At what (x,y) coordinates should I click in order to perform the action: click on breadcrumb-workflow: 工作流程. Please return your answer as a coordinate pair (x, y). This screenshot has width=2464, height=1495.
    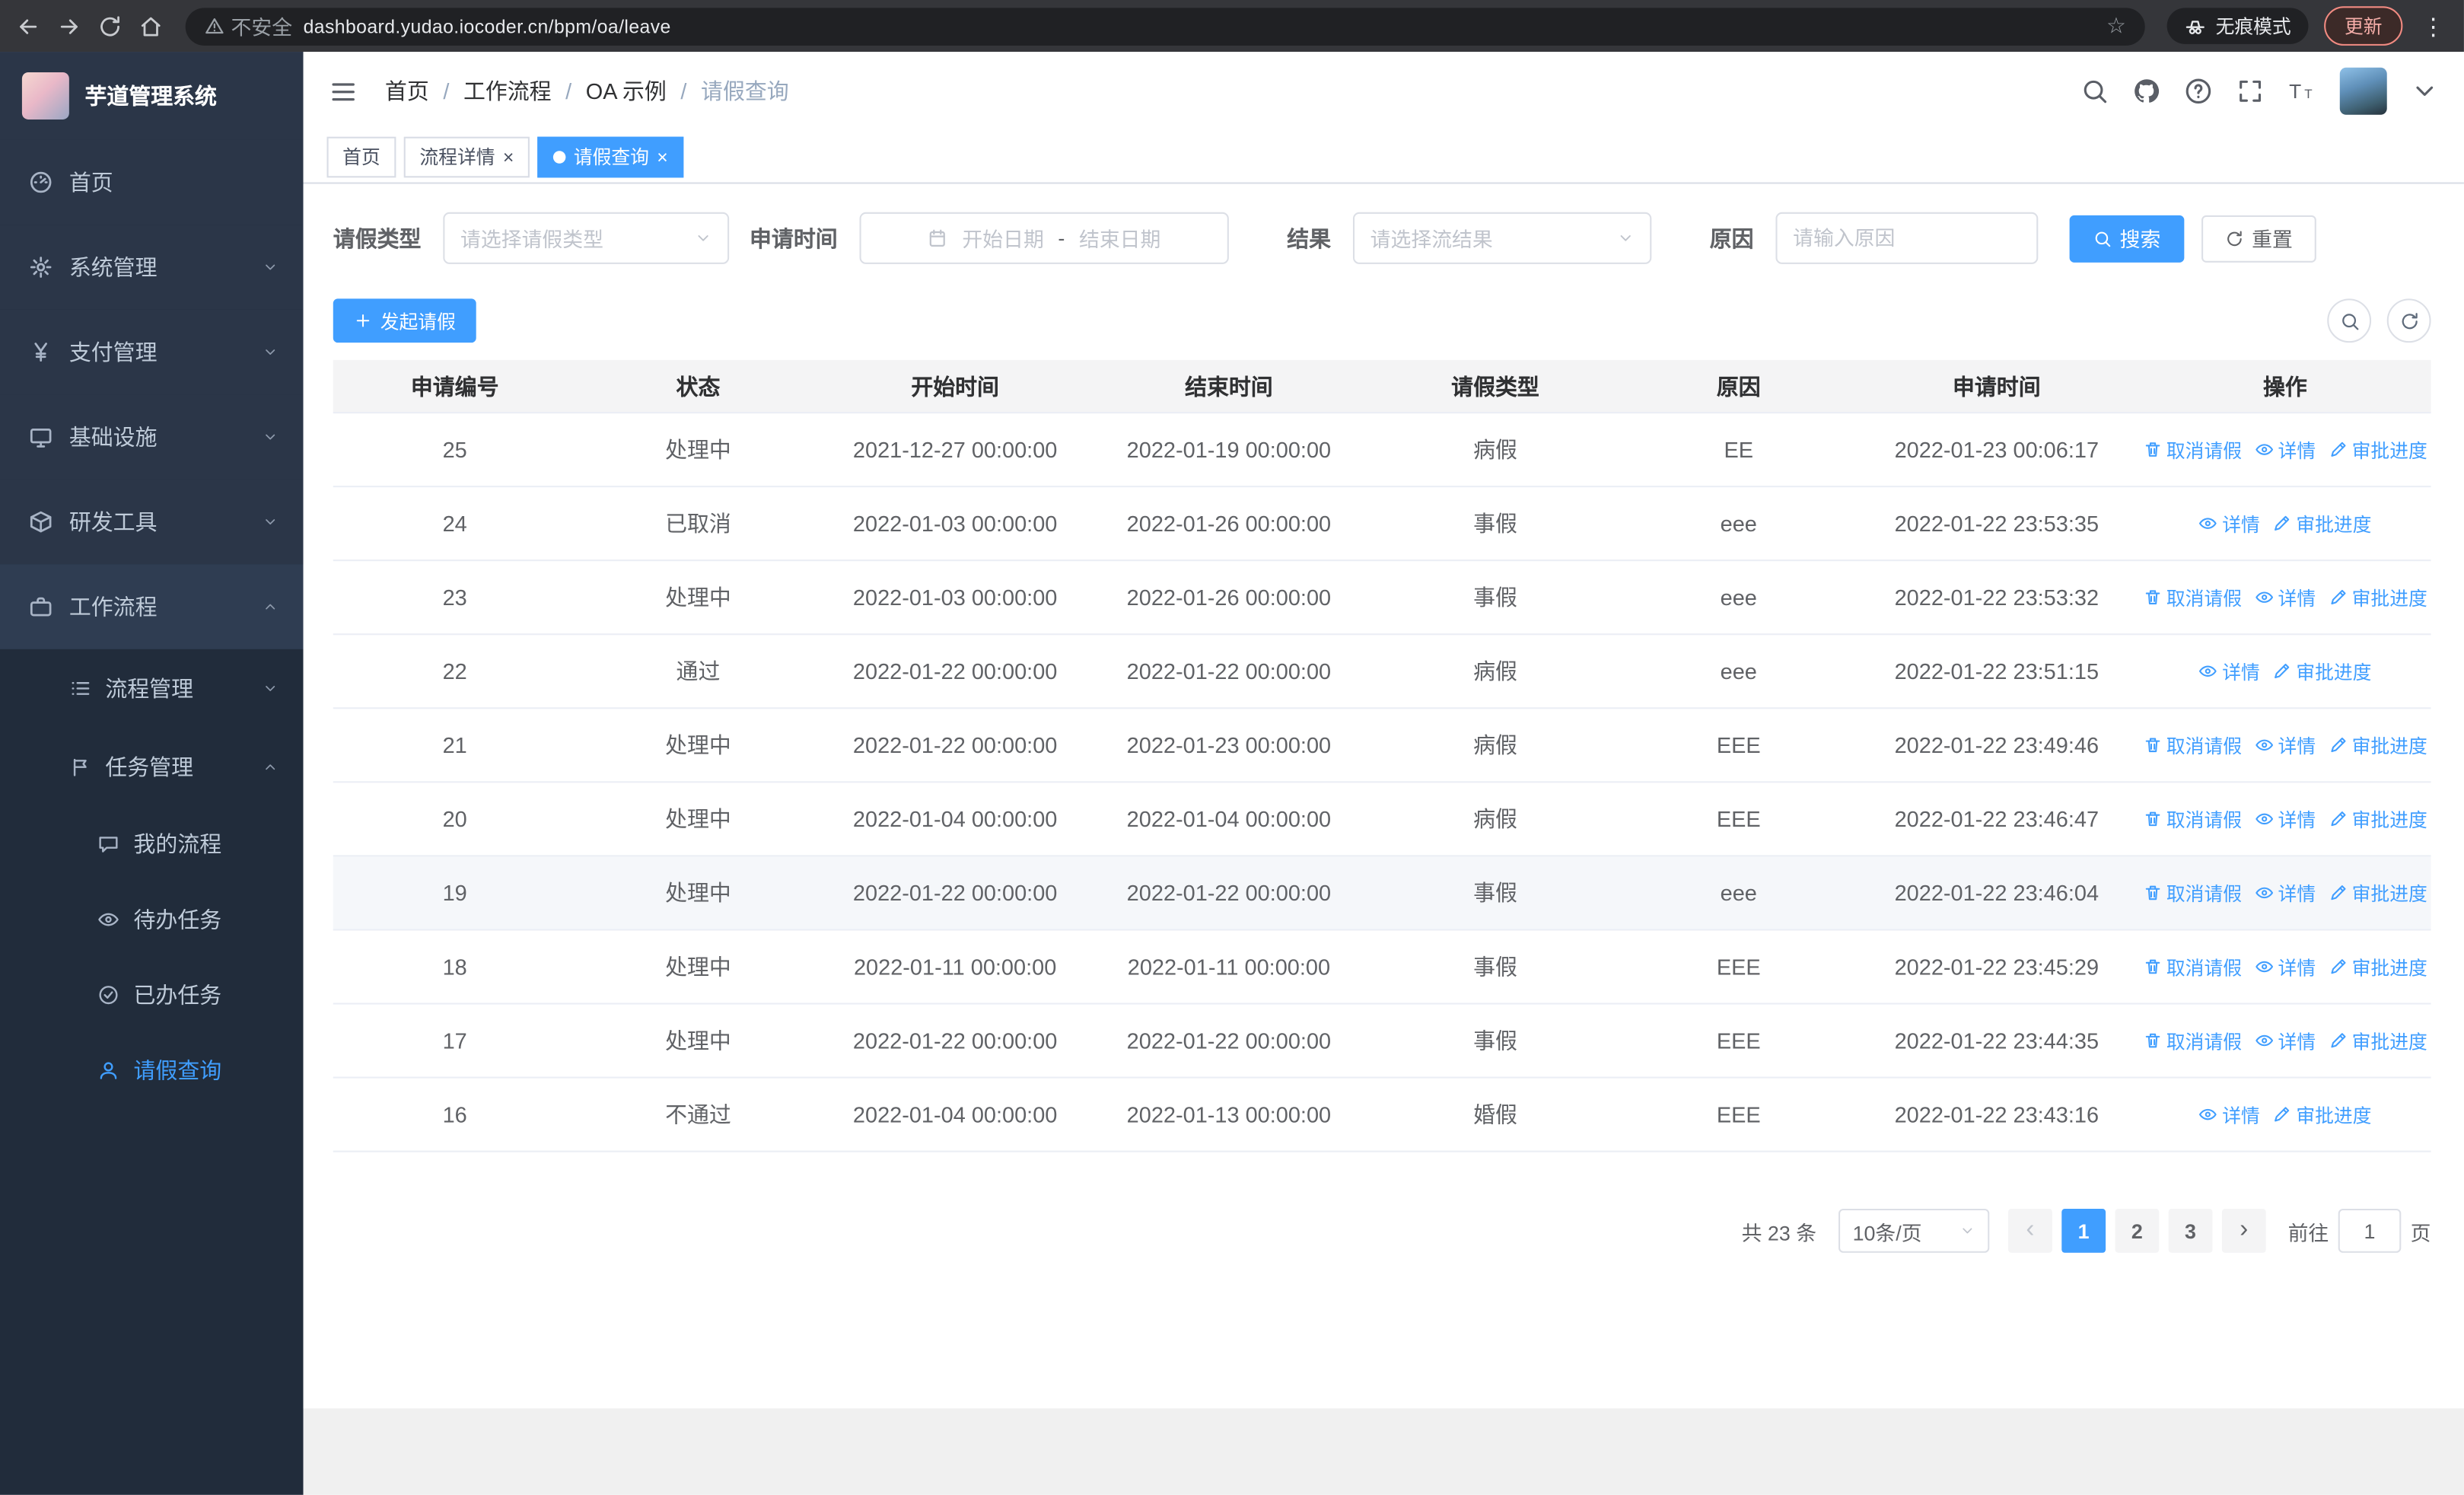
    Looking at the image, I should click on (507, 91).